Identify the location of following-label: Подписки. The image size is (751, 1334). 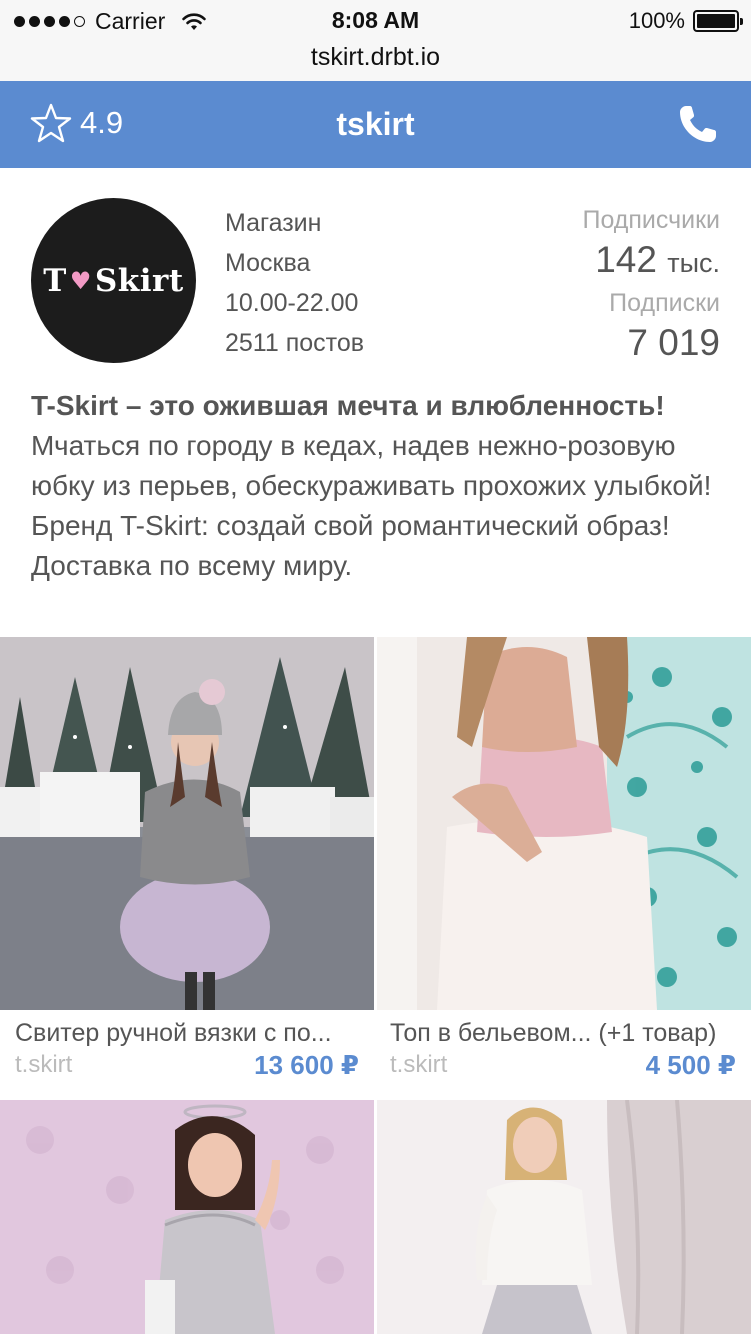
(664, 303).